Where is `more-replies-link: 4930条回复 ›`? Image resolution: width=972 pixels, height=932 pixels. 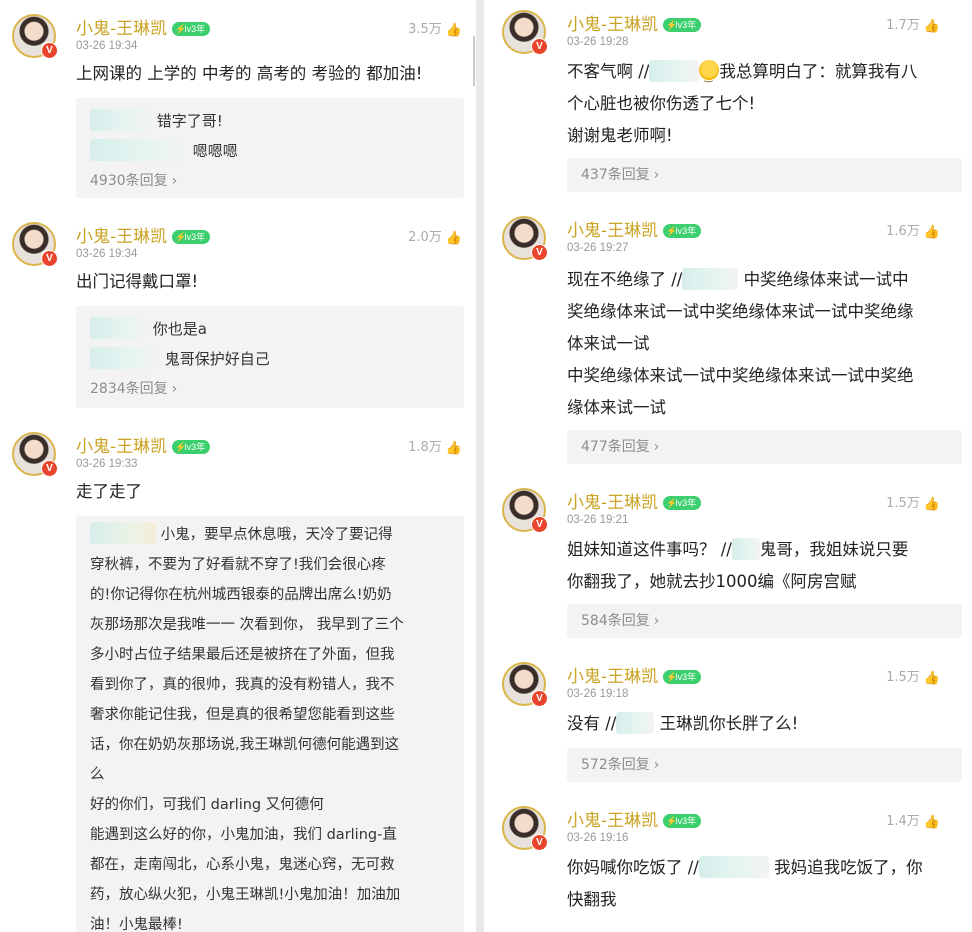
more-replies-link: 4930条回复 › is located at coordinates (270, 181).